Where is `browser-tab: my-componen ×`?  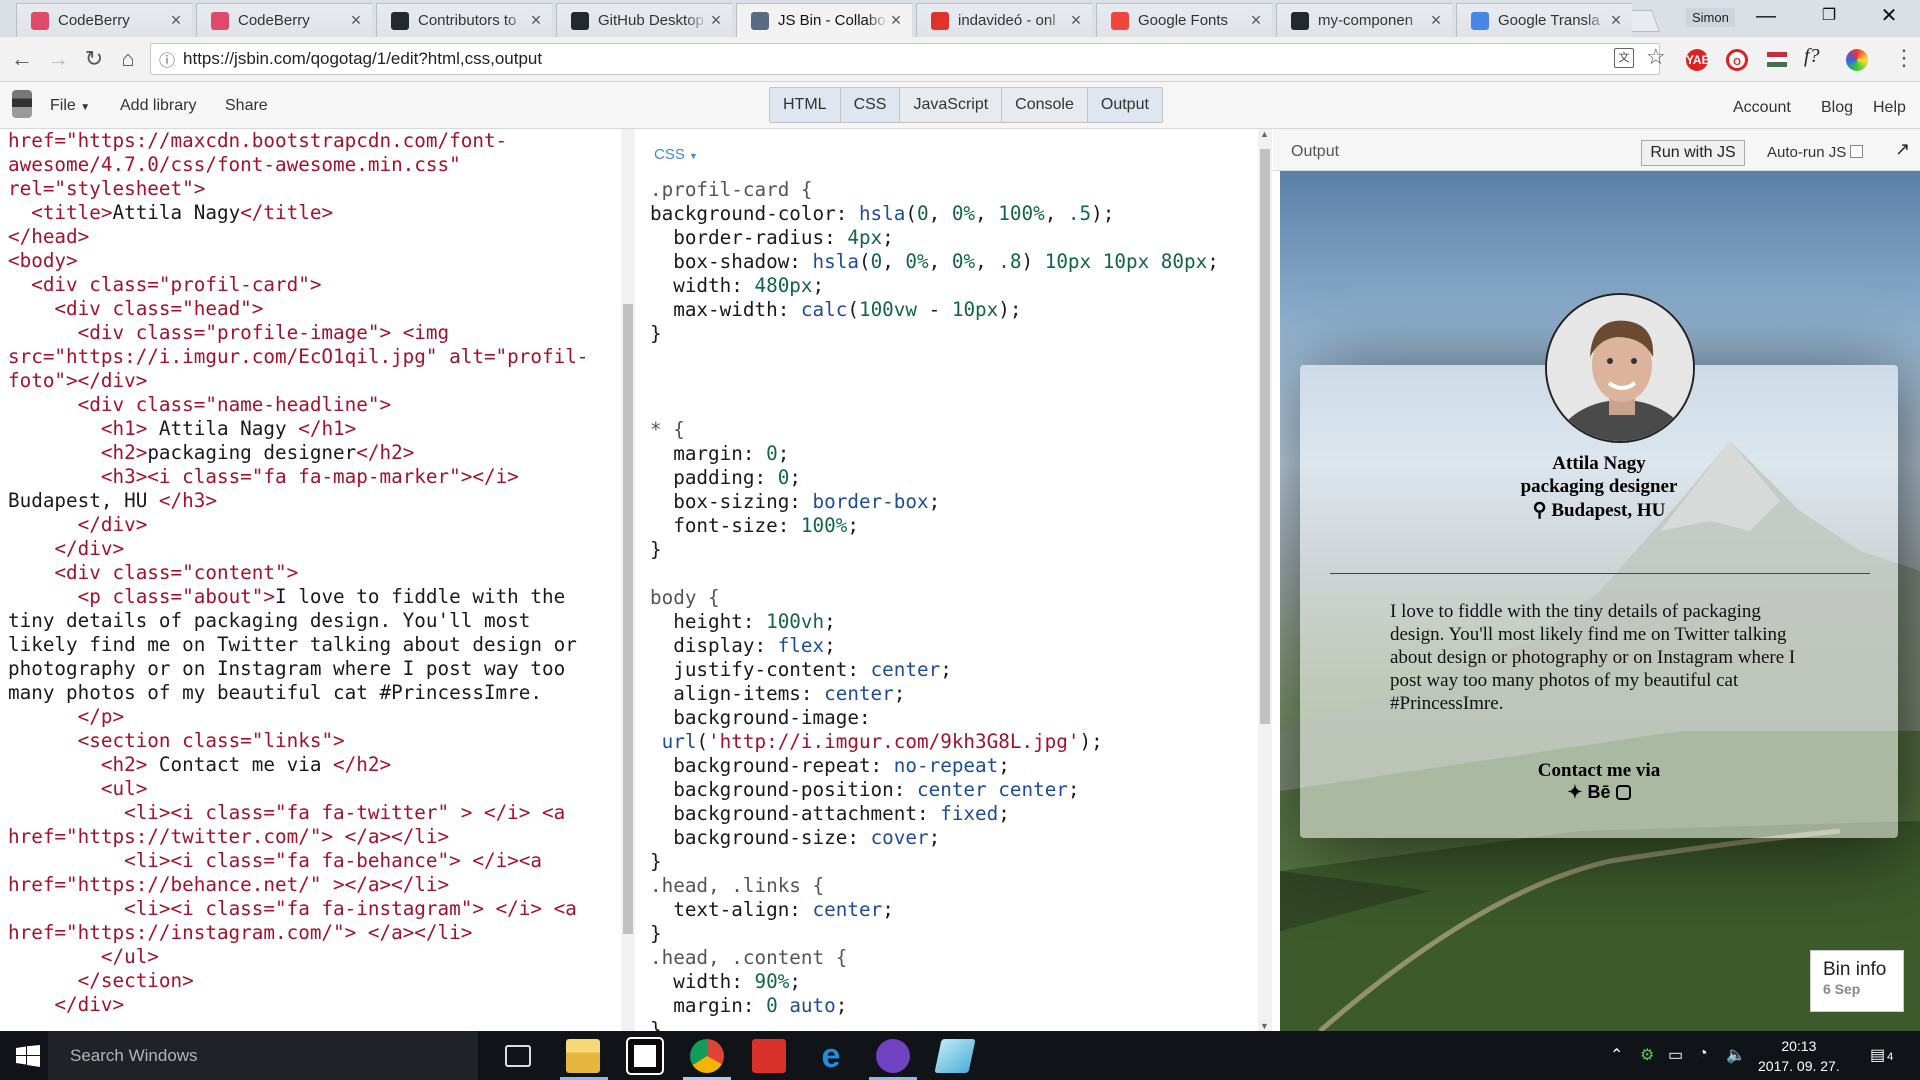 browser-tab: my-componen × is located at coordinates (1364, 20).